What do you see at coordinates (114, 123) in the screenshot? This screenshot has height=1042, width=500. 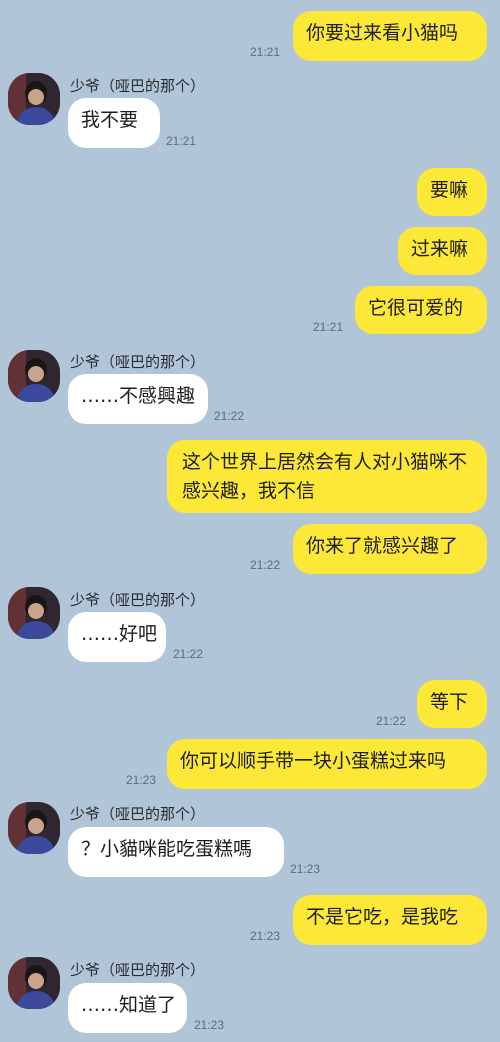 I see `message-bubble-received: 我不要` at bounding box center [114, 123].